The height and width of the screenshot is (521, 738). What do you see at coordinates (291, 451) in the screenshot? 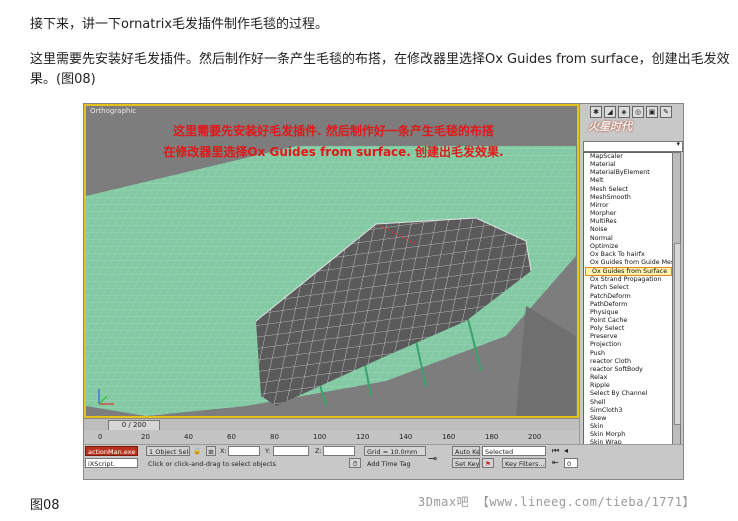
I see `y-coordinate-field` at bounding box center [291, 451].